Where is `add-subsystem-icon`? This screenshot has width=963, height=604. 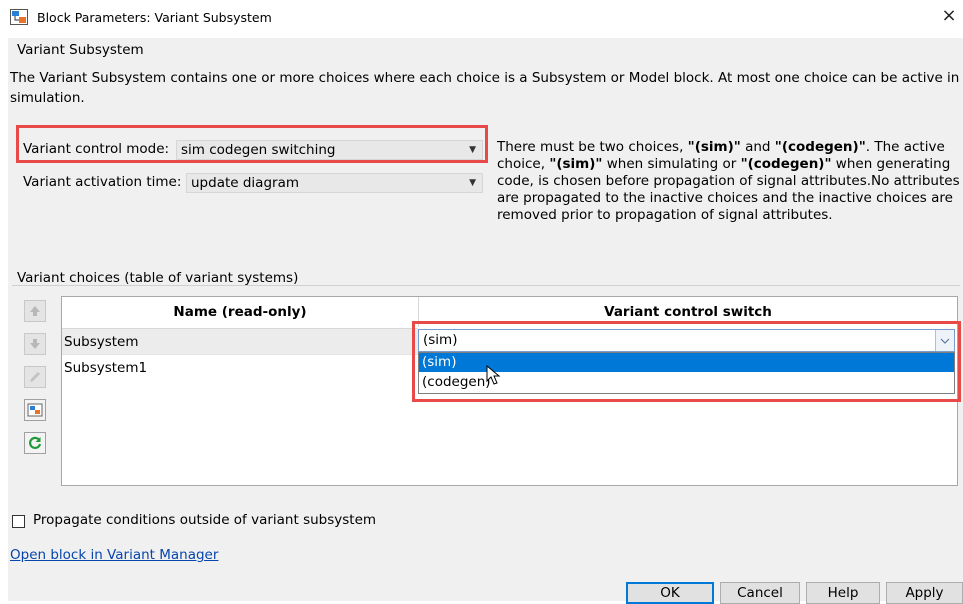 add-subsystem-icon is located at coordinates (35, 410).